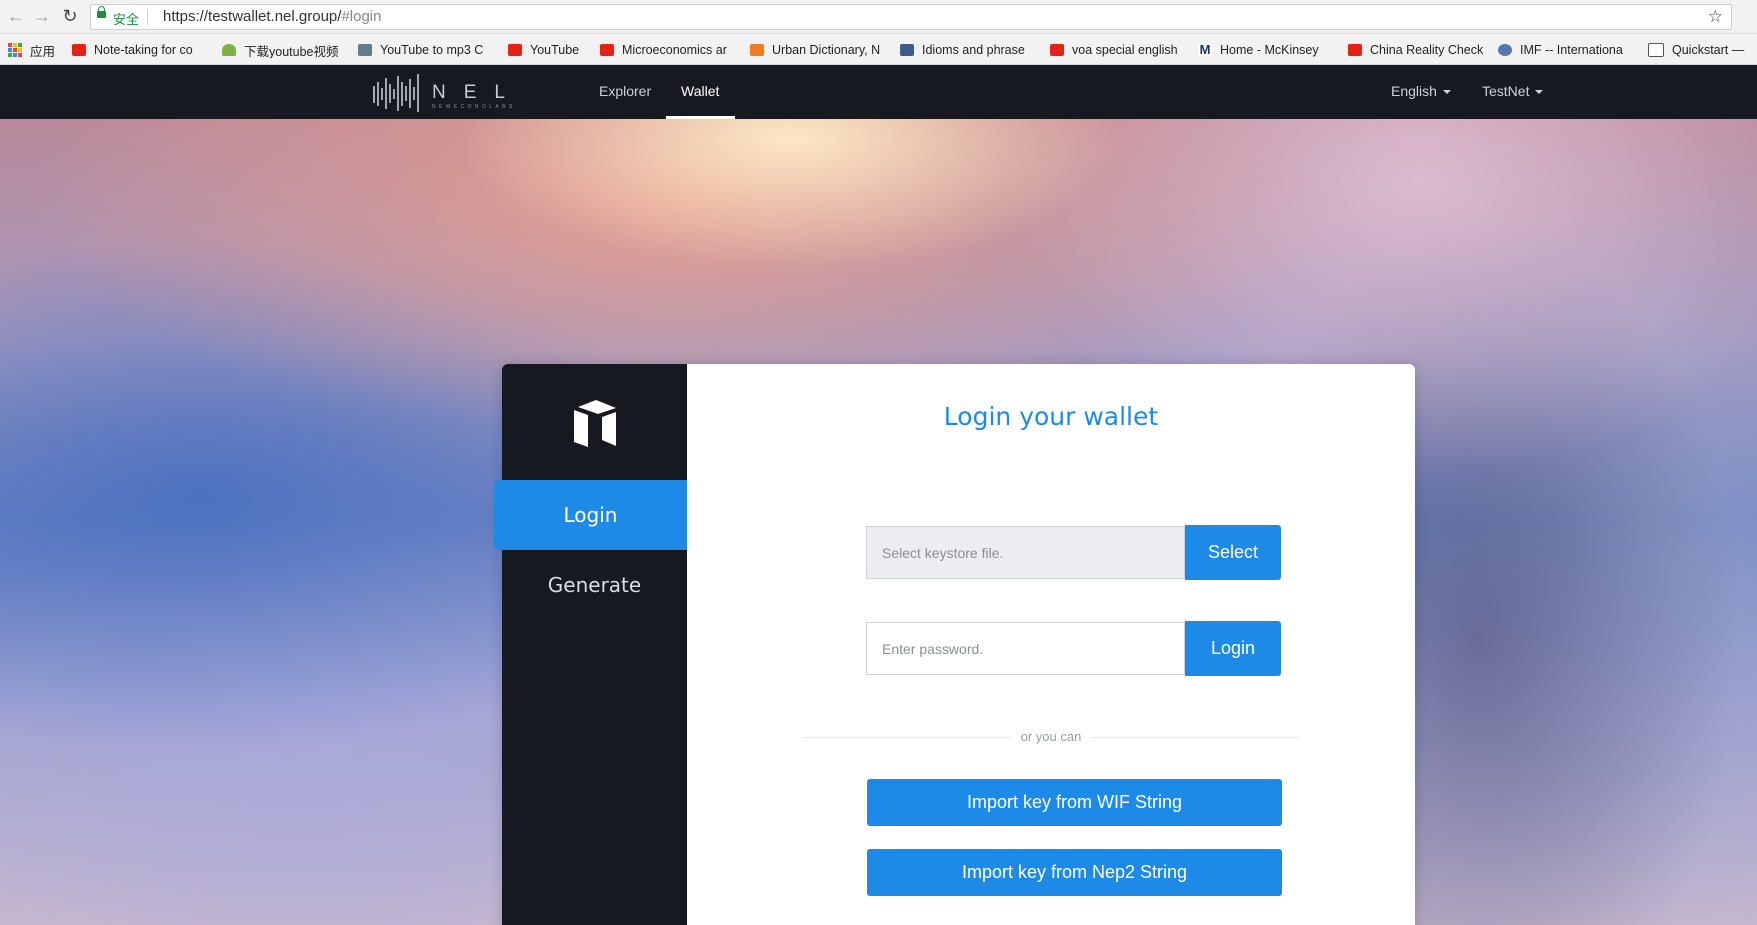 The width and height of the screenshot is (1757, 925). I want to click on mp3-icon, so click(365, 50).